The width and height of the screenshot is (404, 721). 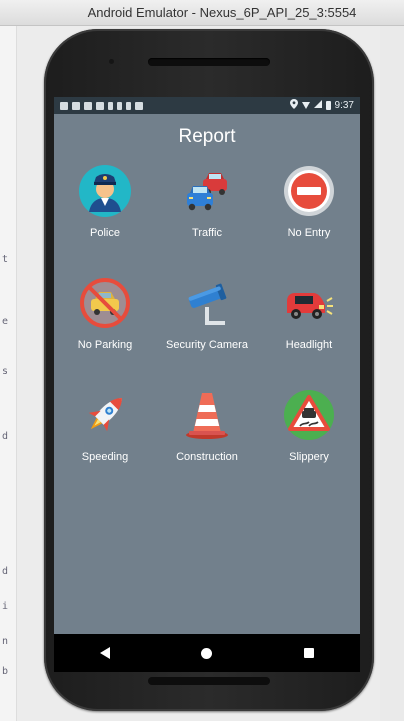 I want to click on front-camera, so click(x=111, y=61).